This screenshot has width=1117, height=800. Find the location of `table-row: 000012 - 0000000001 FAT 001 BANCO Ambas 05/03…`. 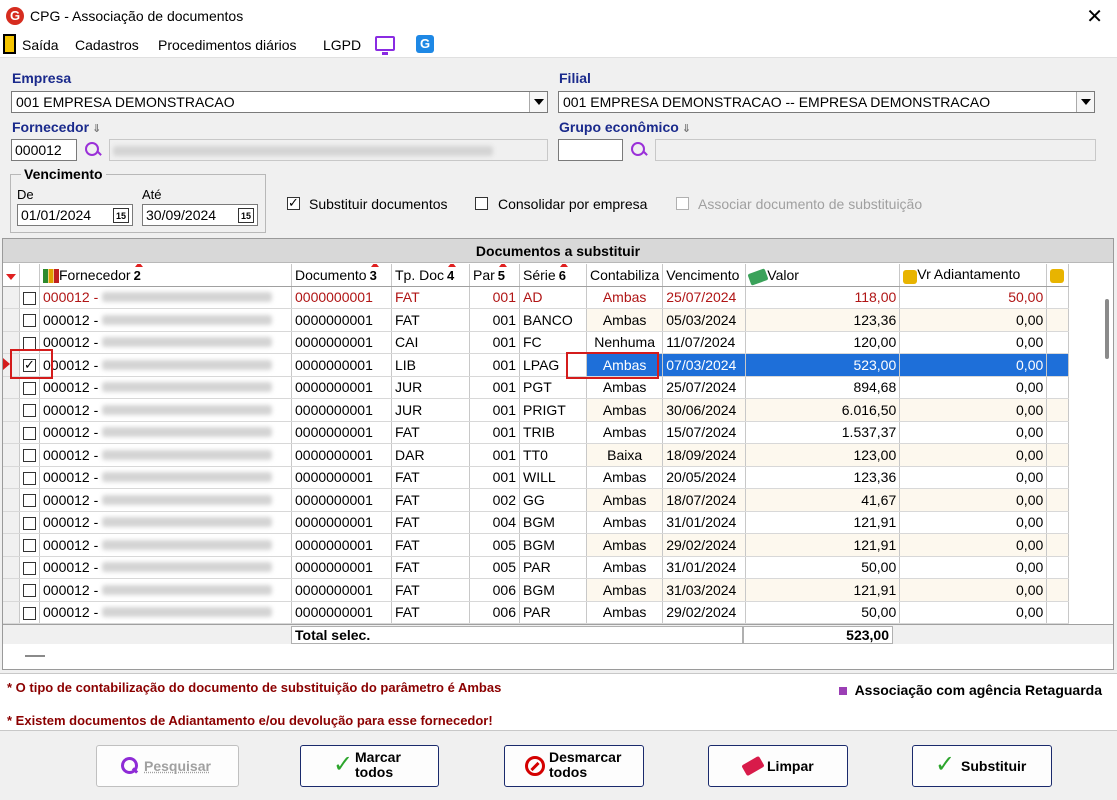

table-row: 000012 - 0000000001 FAT 001 BANCO Ambas 05/03… is located at coordinates (536, 320).